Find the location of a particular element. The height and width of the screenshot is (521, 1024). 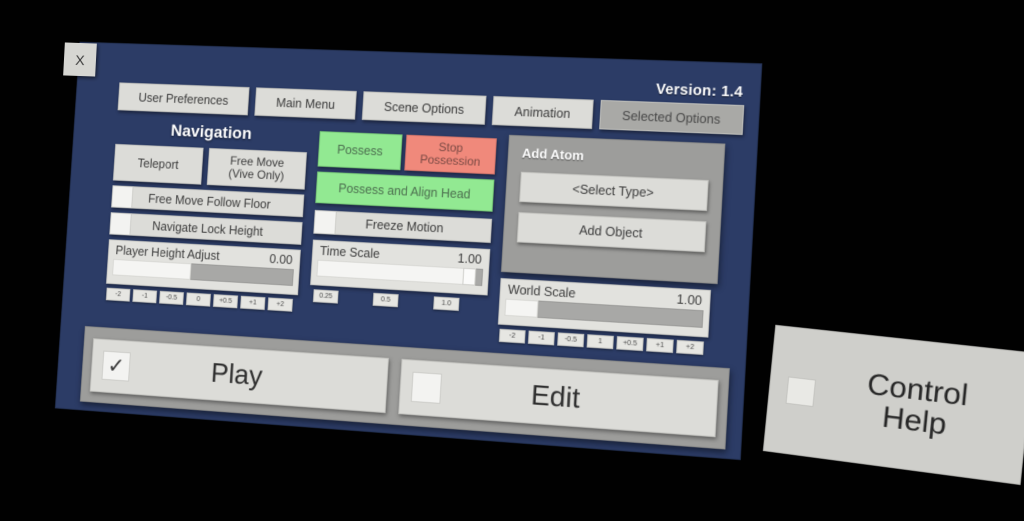

player-height-adjust-fill is located at coordinates (152, 269).